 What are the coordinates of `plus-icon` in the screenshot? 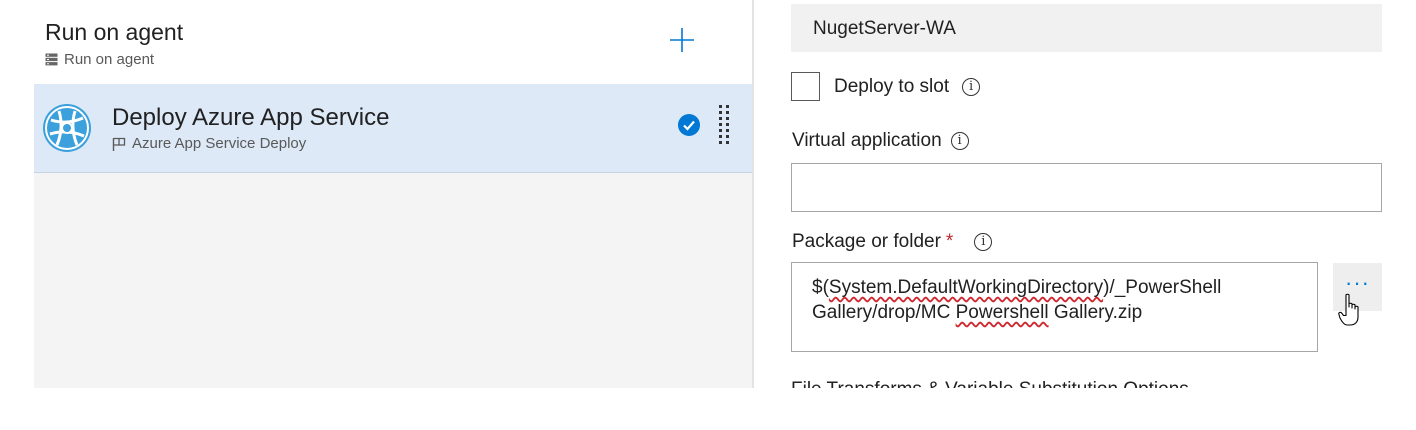 It's located at (682, 40).